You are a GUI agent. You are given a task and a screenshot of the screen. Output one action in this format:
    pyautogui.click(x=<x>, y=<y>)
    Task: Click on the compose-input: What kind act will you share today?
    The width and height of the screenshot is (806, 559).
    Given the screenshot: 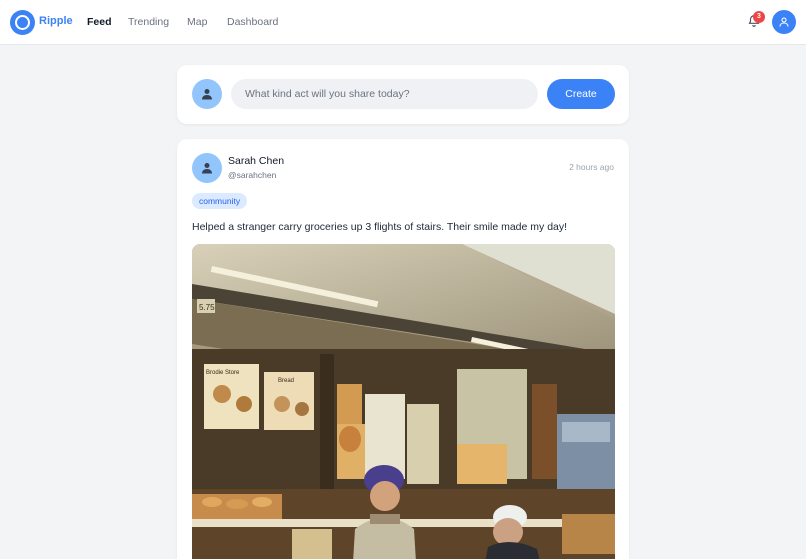 What is the action you would take?
    pyautogui.click(x=384, y=94)
    